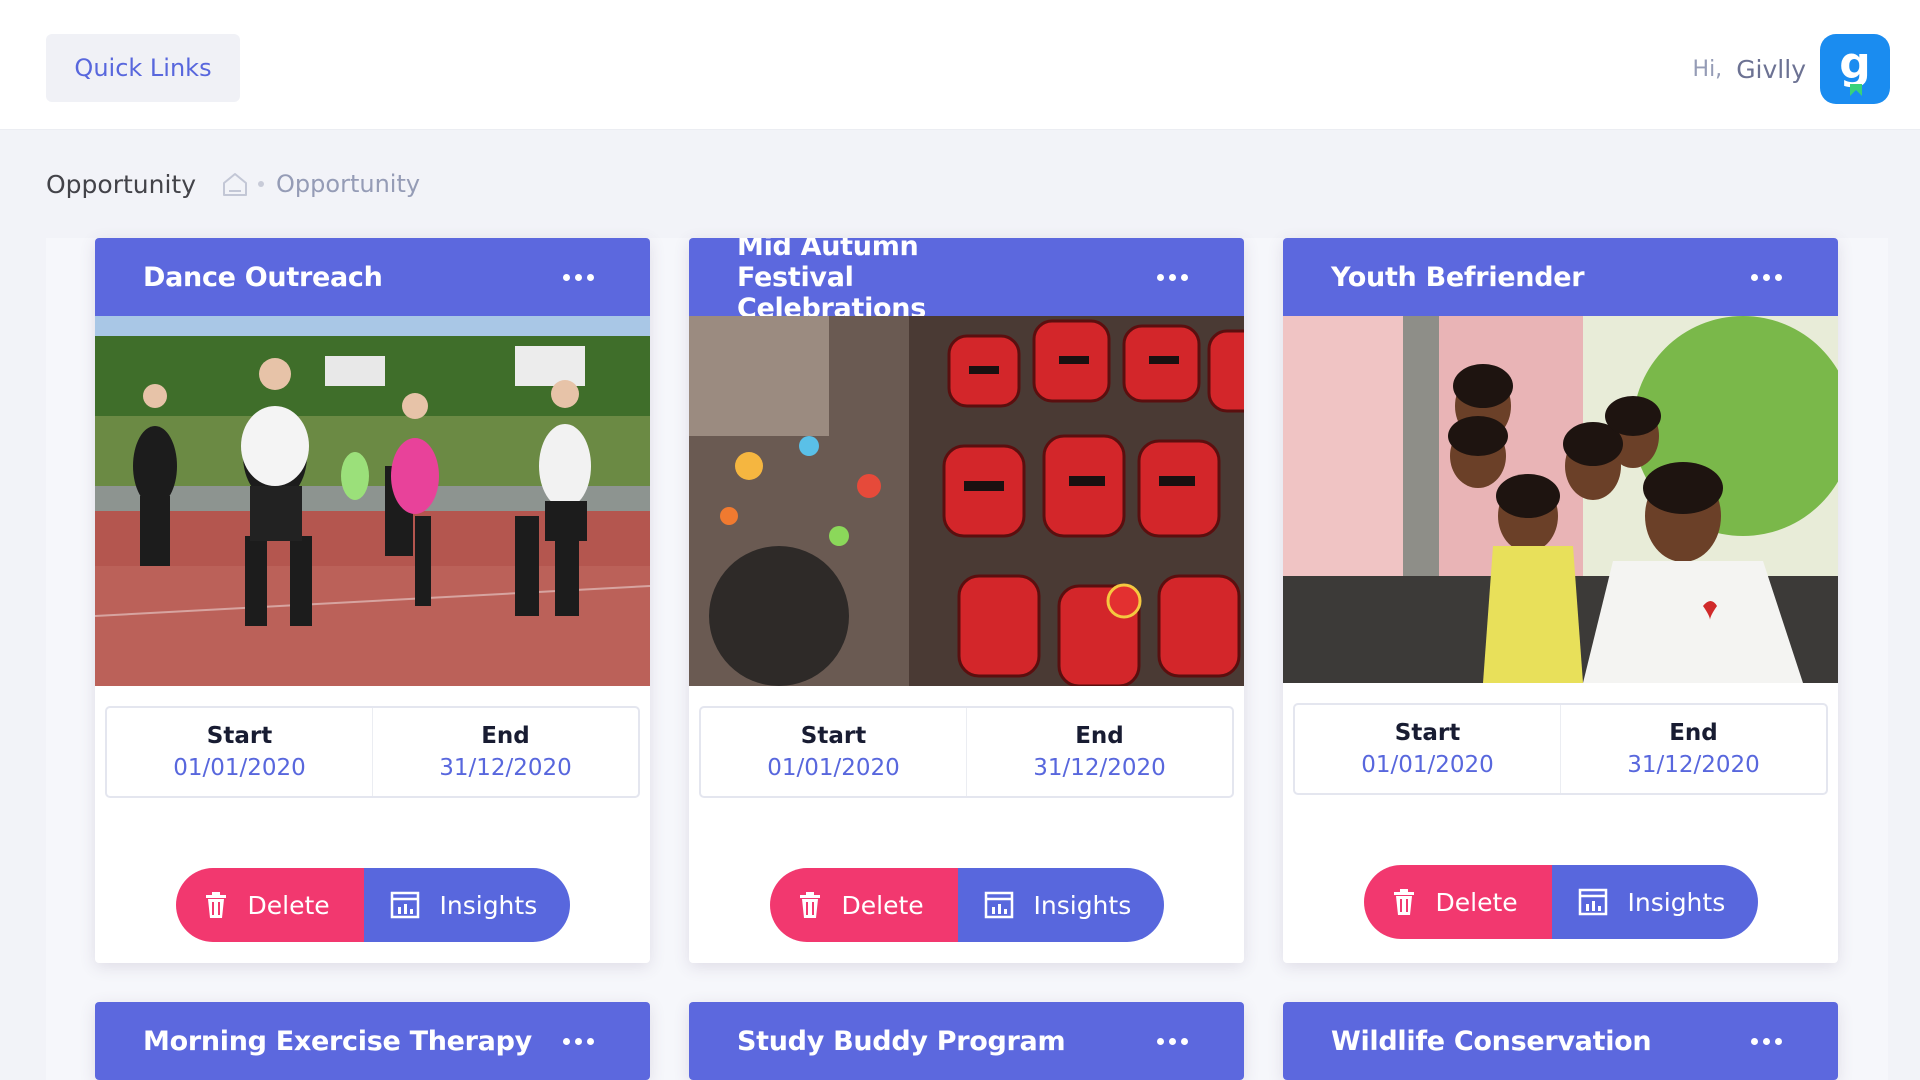 This screenshot has height=1080, width=1920. Describe the element at coordinates (121, 184) in the screenshot. I see `page-title: Opportunity` at that location.